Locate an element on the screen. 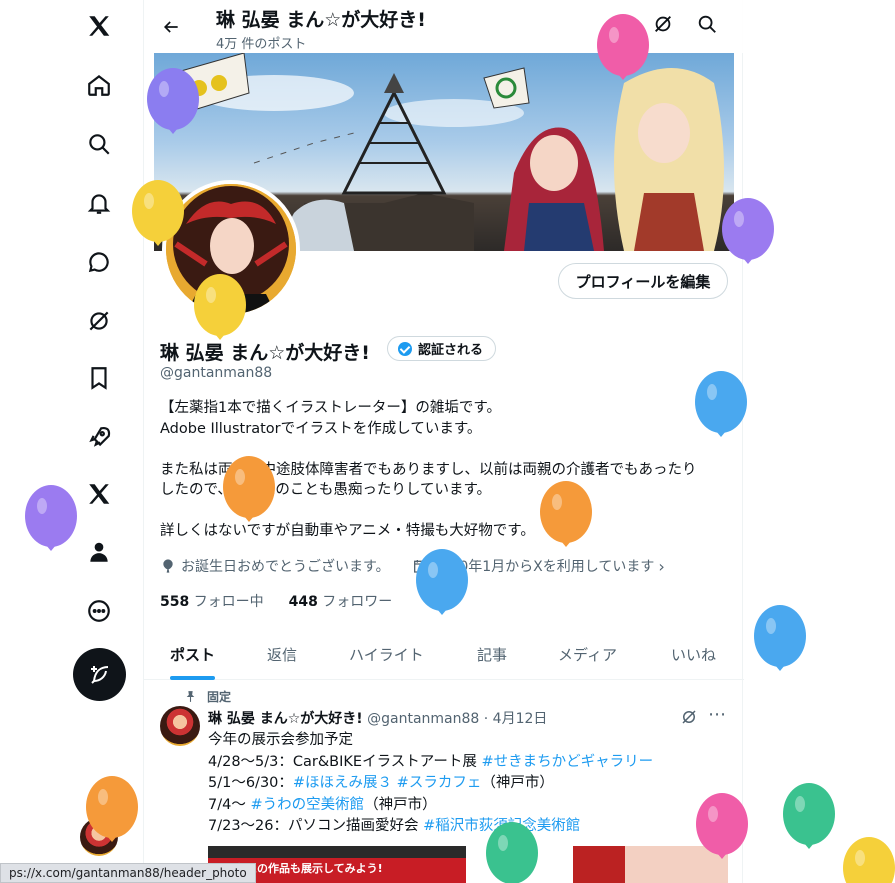 This screenshot has width=895, height=883. chevron-right-icon: › is located at coordinates (661, 566).